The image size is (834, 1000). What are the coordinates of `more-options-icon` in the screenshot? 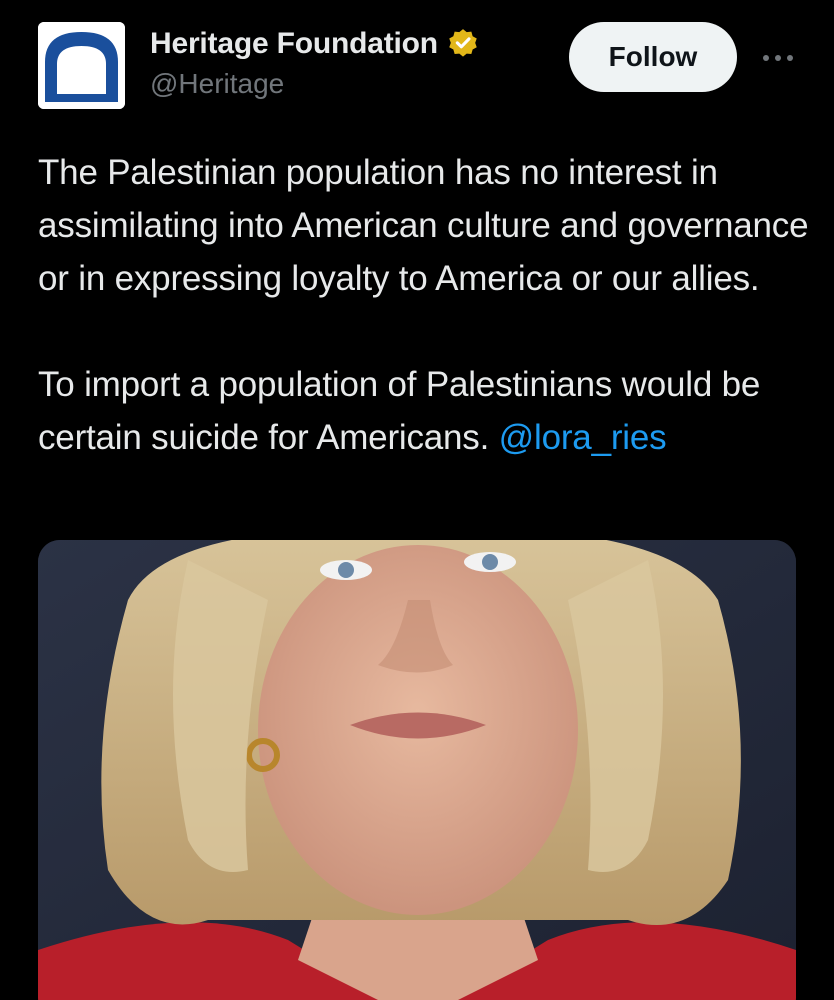 It's located at (778, 58).